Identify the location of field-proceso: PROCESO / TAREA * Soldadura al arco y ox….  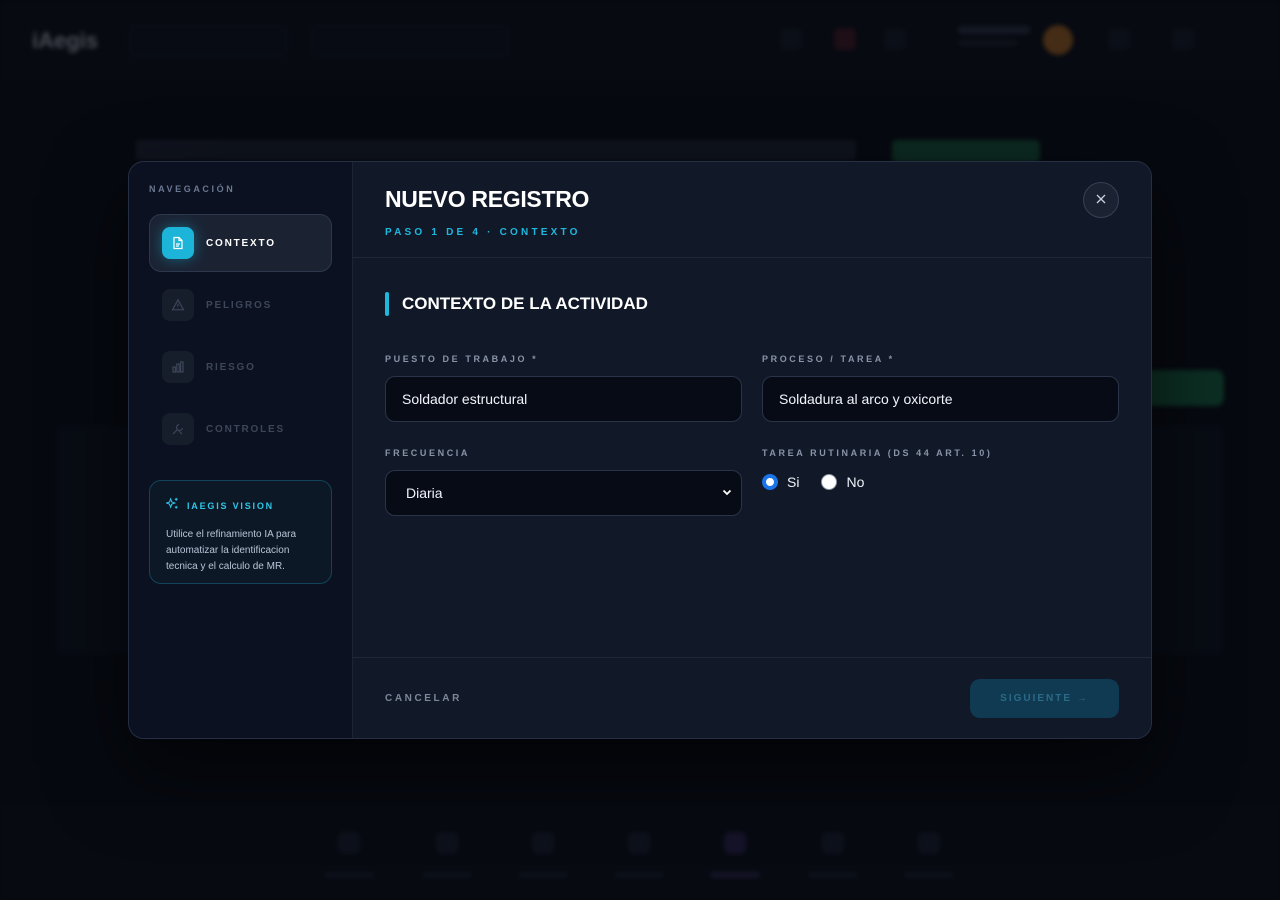
(940, 388).